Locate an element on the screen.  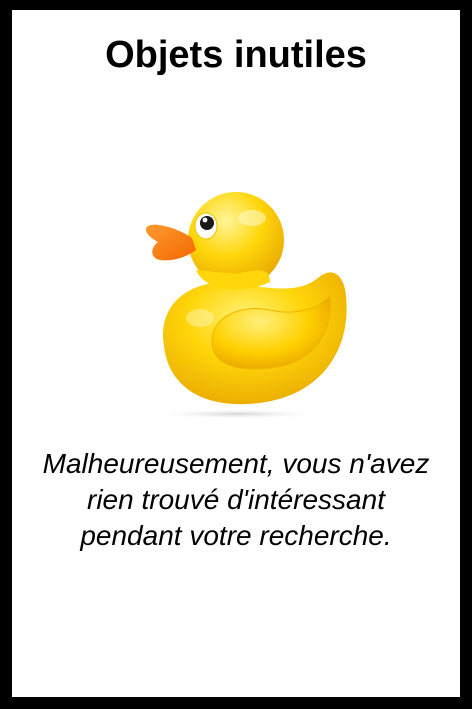
card-title: Objets inutiles is located at coordinates (236, 55).